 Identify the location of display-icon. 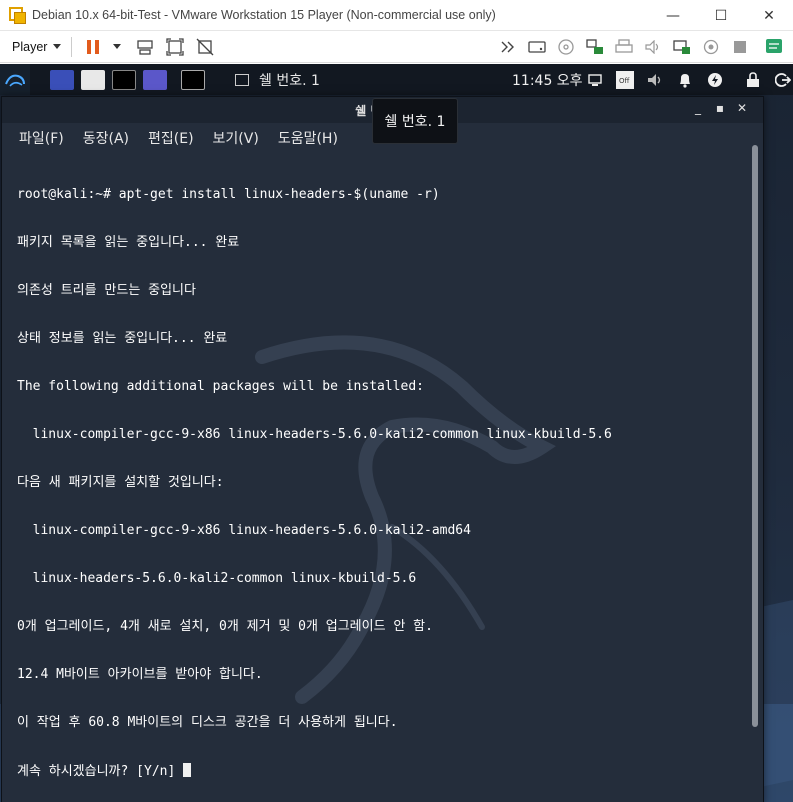
(595, 80).